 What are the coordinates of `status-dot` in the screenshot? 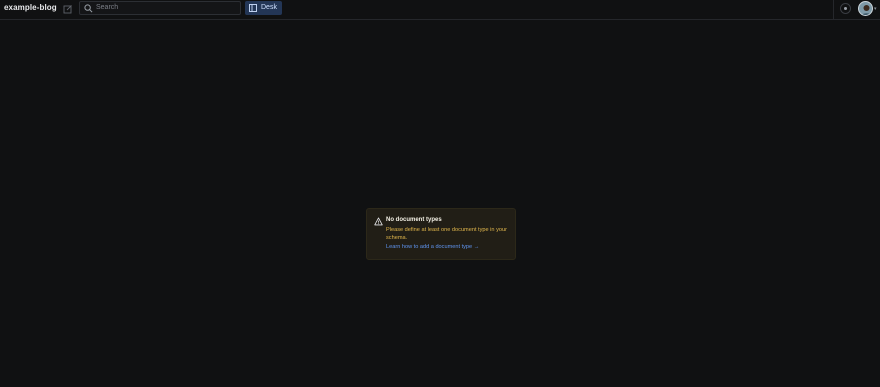 It's located at (845, 8).